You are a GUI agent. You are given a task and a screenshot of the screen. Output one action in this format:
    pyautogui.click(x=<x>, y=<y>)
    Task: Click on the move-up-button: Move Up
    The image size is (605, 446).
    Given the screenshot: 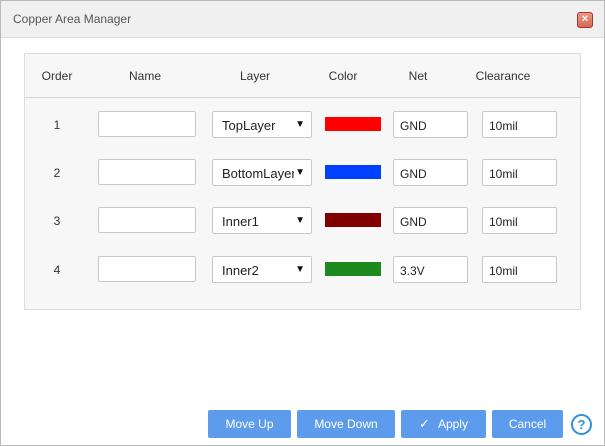 What is the action you would take?
    pyautogui.click(x=249, y=424)
    